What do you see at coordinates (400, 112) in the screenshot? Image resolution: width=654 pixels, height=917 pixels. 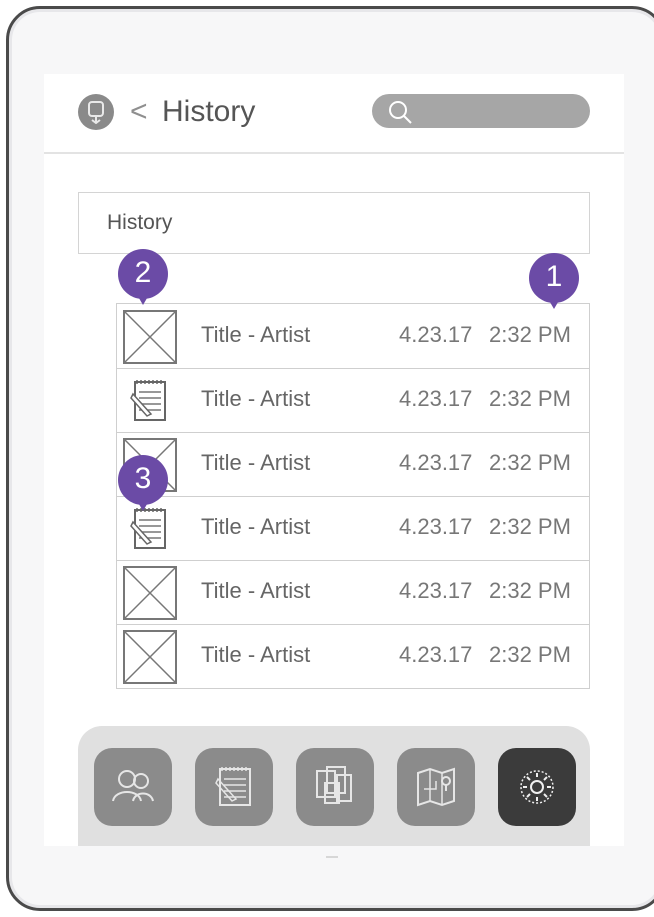 I see `search-icon` at bounding box center [400, 112].